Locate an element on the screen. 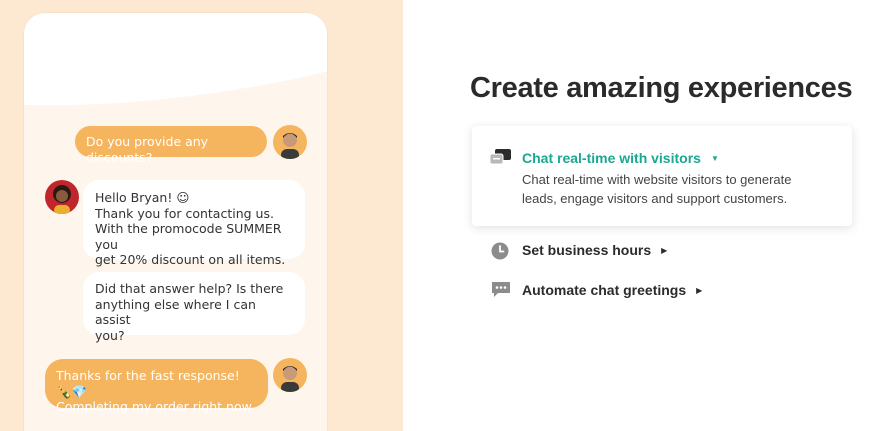 This screenshot has height=431, width=878. page-headline: Create amazing experiences is located at coordinates (661, 88).